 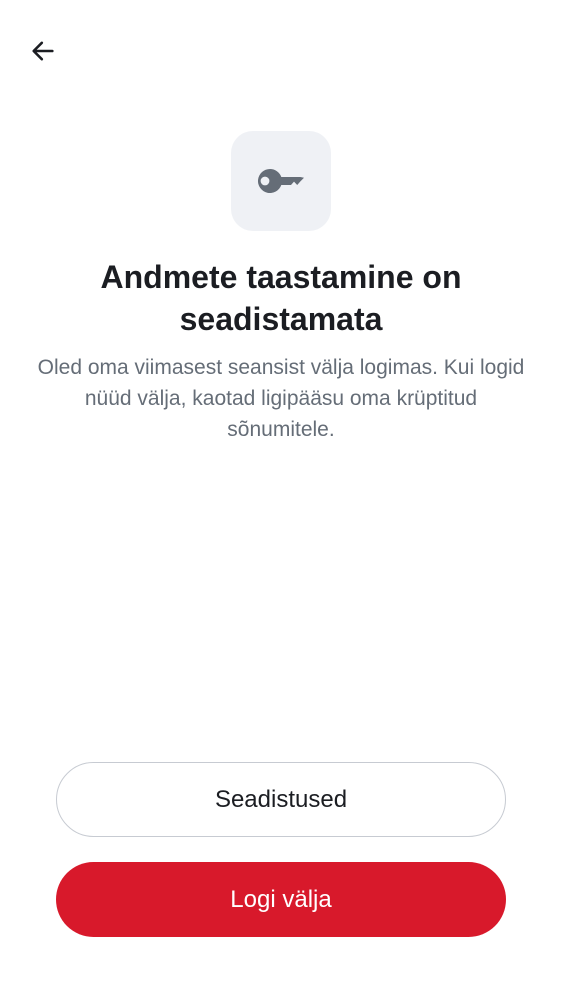 What do you see at coordinates (281, 799) in the screenshot?
I see `settings-button: Seadistused` at bounding box center [281, 799].